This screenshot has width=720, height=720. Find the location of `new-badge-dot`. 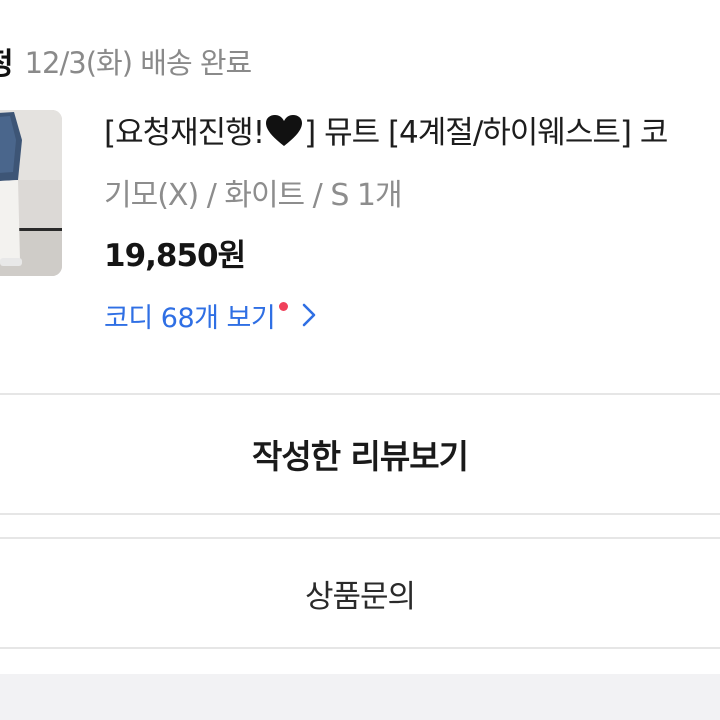

new-badge-dot is located at coordinates (284, 306).